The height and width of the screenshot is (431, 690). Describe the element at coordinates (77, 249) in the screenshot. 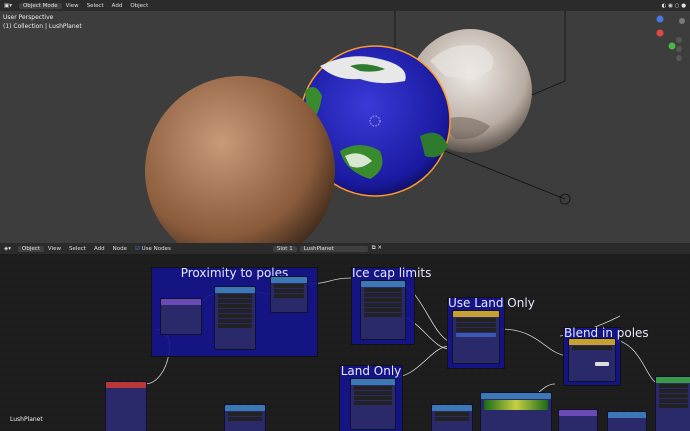

I see `menu-select-node: Select` at that location.